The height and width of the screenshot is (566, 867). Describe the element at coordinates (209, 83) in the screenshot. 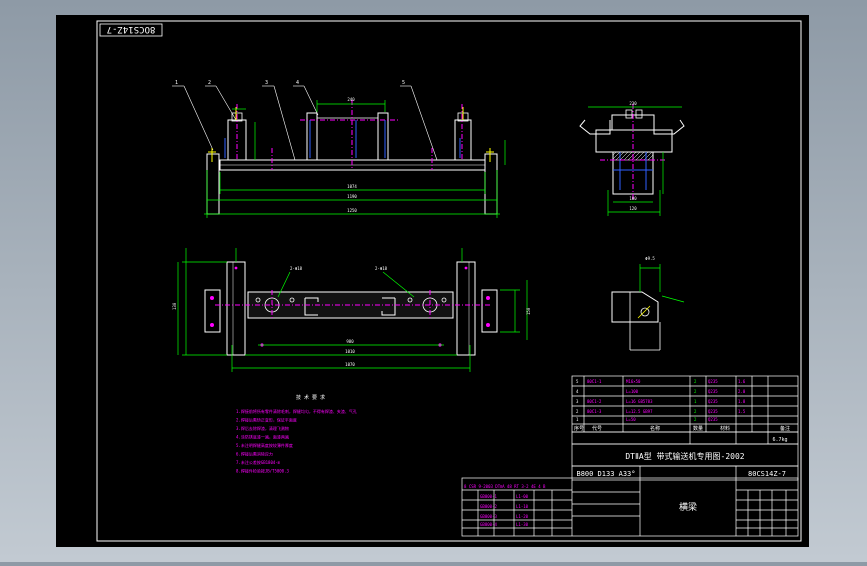

I see `svg-text: 2` at that location.